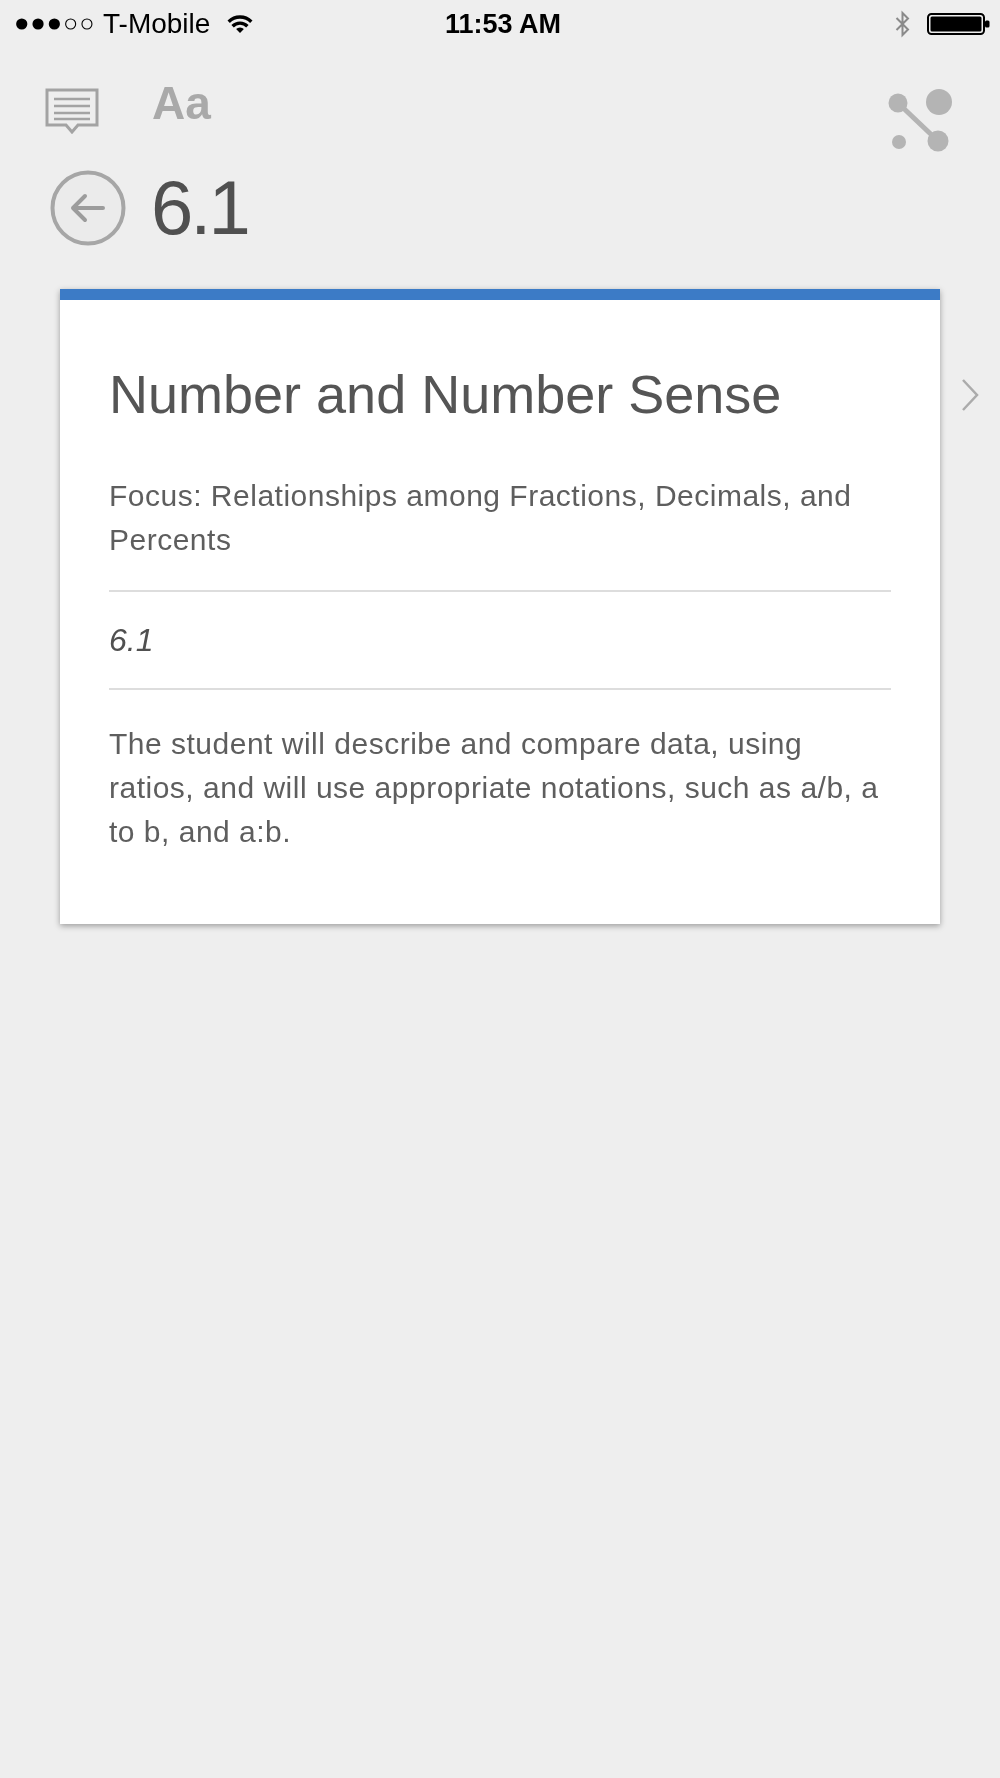  I want to click on page-title: 6.1, so click(199, 208).